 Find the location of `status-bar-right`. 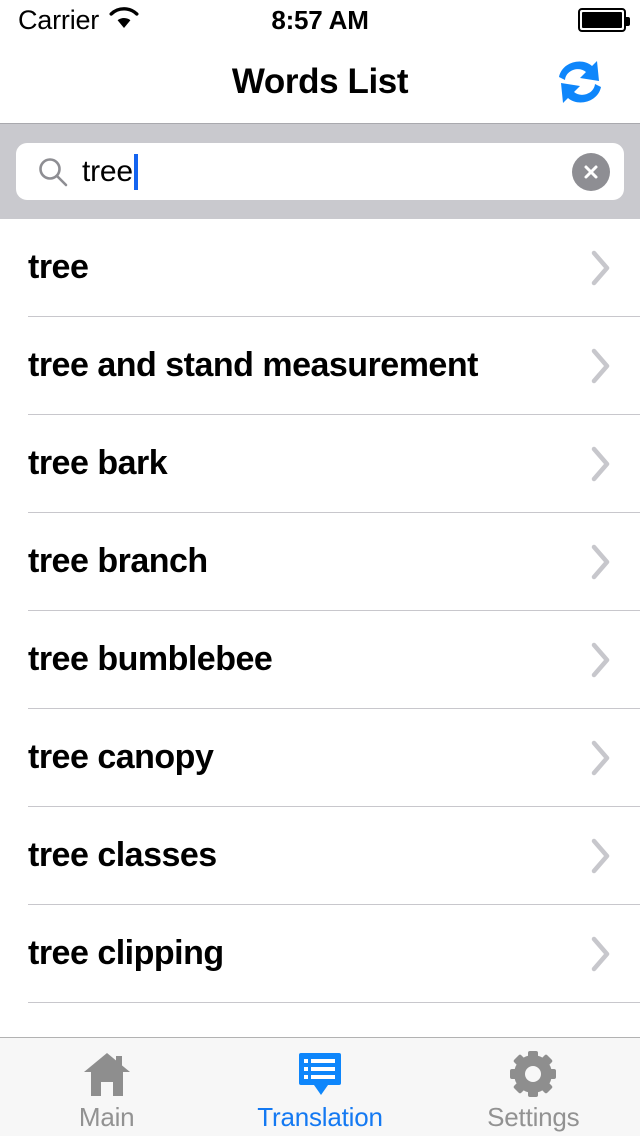

status-bar-right is located at coordinates (604, 20).